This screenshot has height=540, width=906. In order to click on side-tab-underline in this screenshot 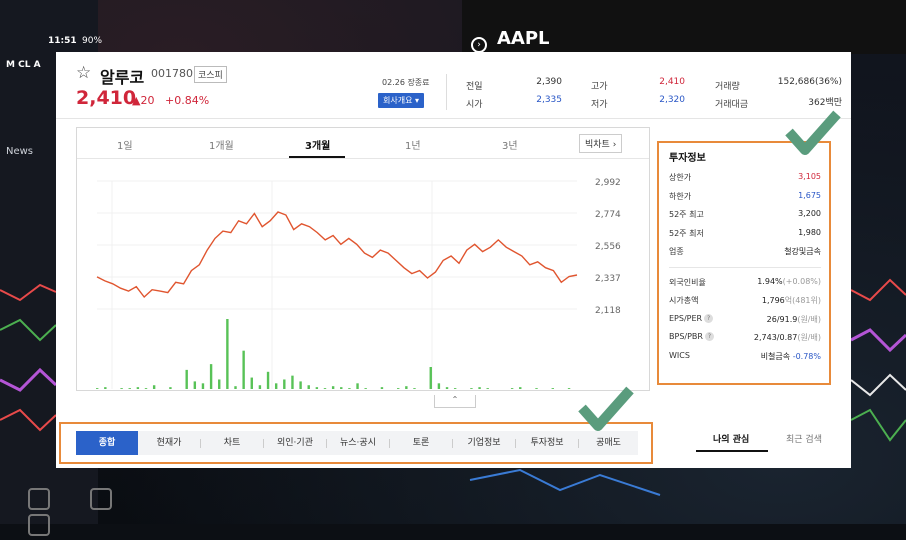, I will do `click(732, 451)`.